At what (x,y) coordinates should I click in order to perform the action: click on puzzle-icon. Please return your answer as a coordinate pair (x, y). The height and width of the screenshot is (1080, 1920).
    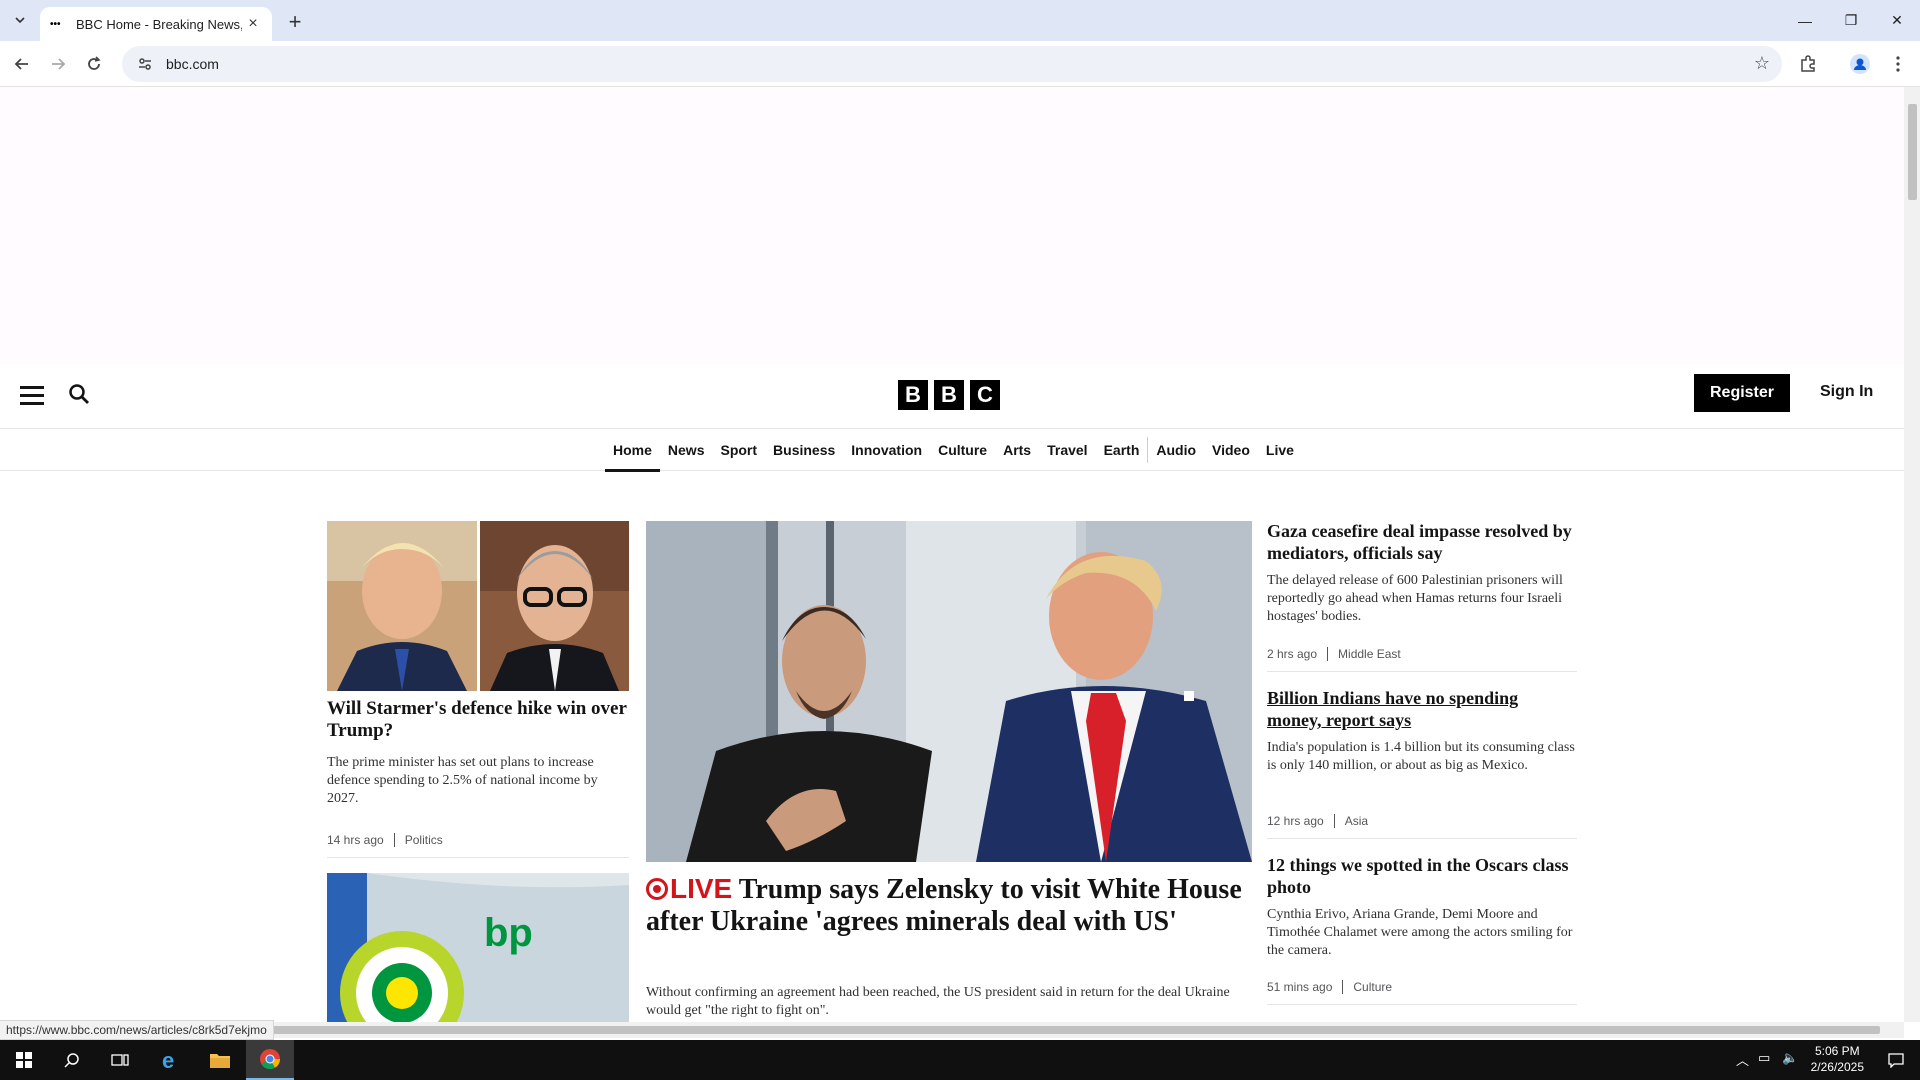
    Looking at the image, I should click on (1808, 63).